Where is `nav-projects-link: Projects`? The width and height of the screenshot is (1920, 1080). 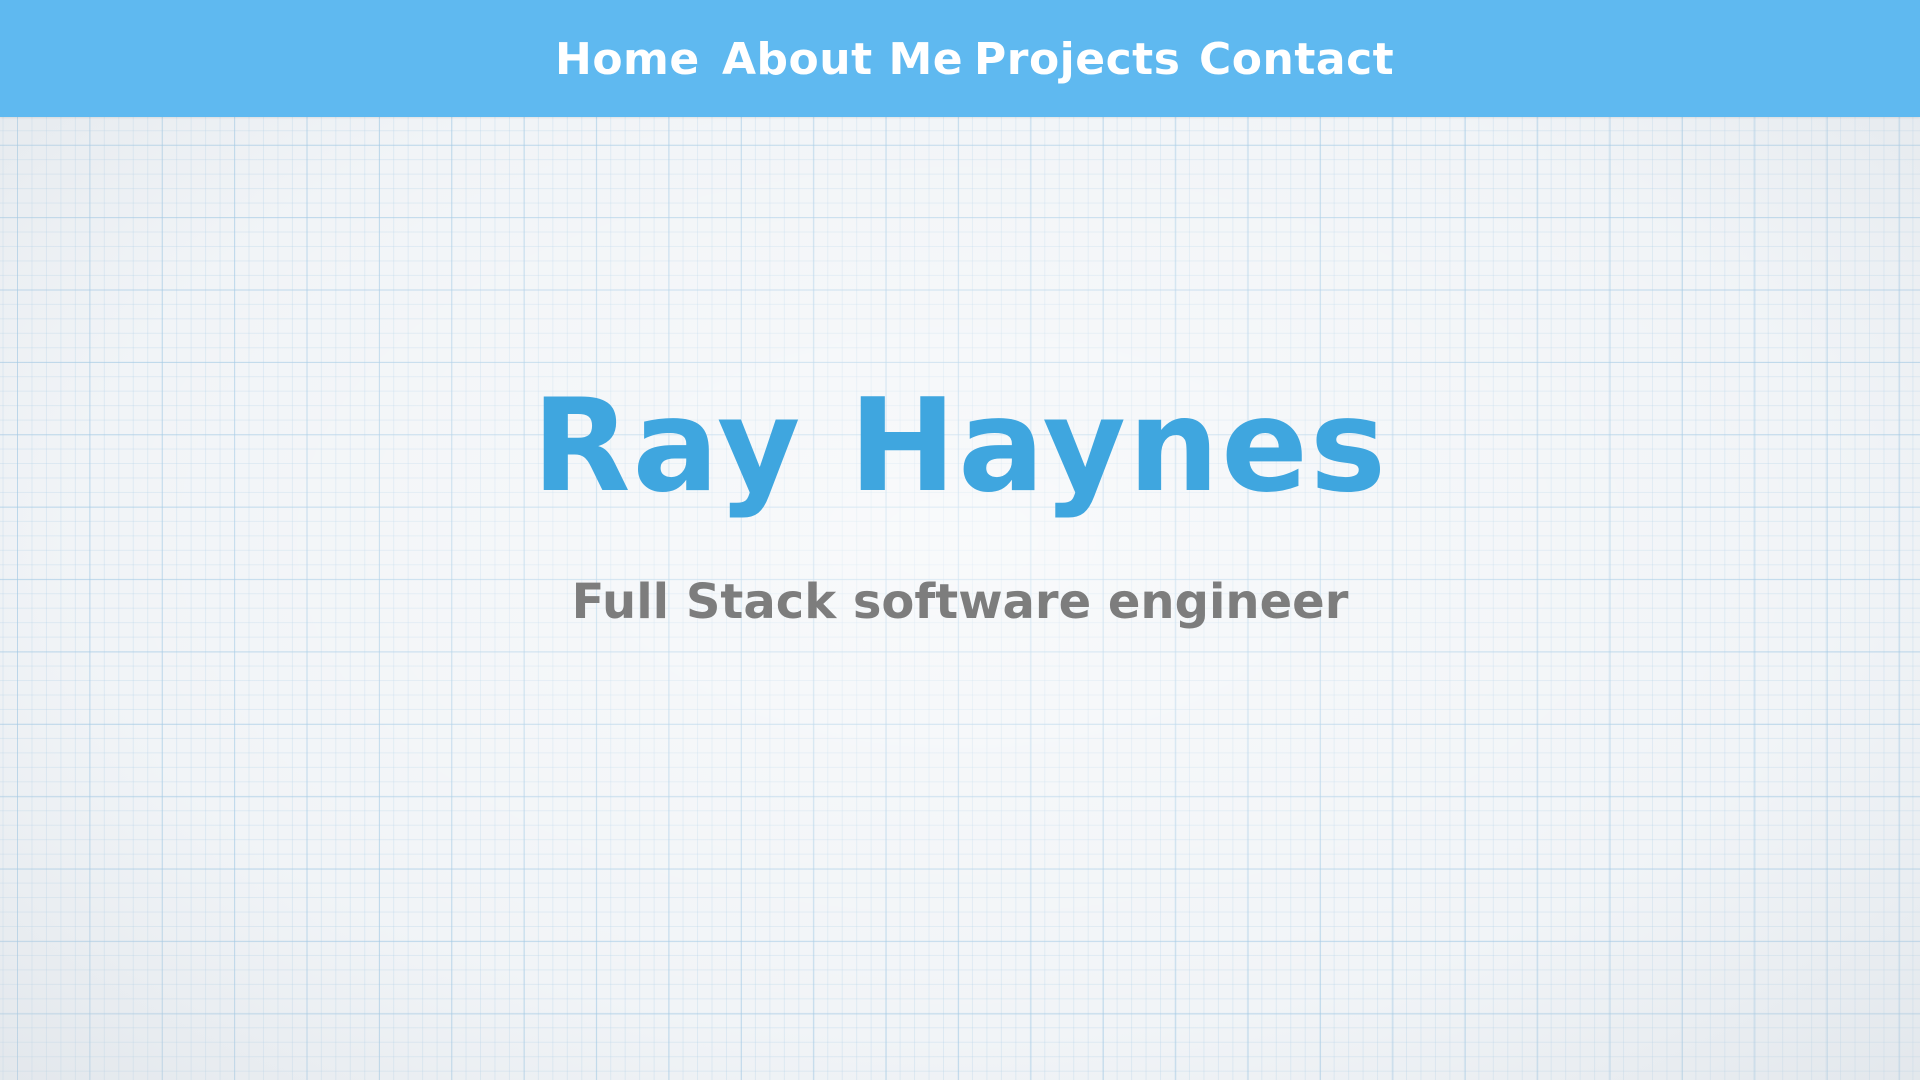
nav-projects-link: Projects is located at coordinates (1077, 60).